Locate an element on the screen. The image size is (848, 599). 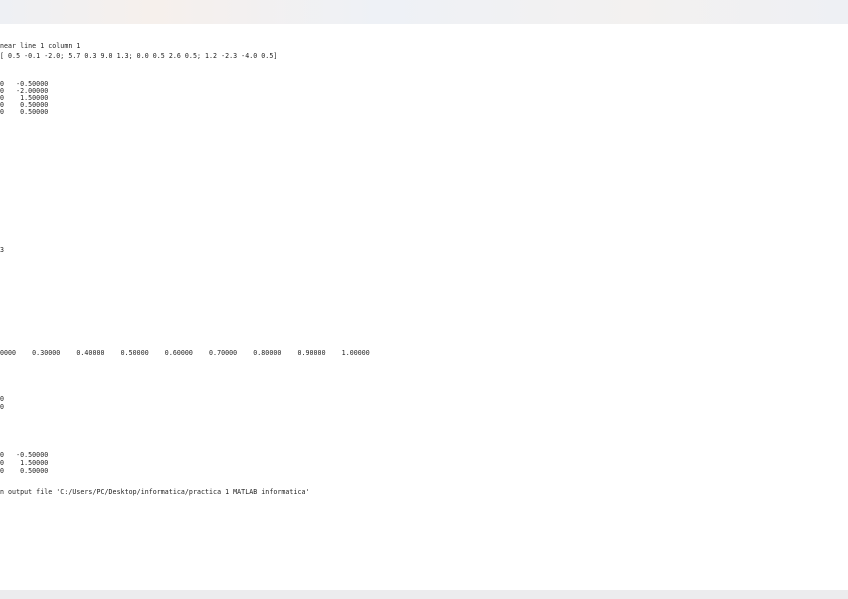
scalar-output-line: 3 is located at coordinates (2, 250).